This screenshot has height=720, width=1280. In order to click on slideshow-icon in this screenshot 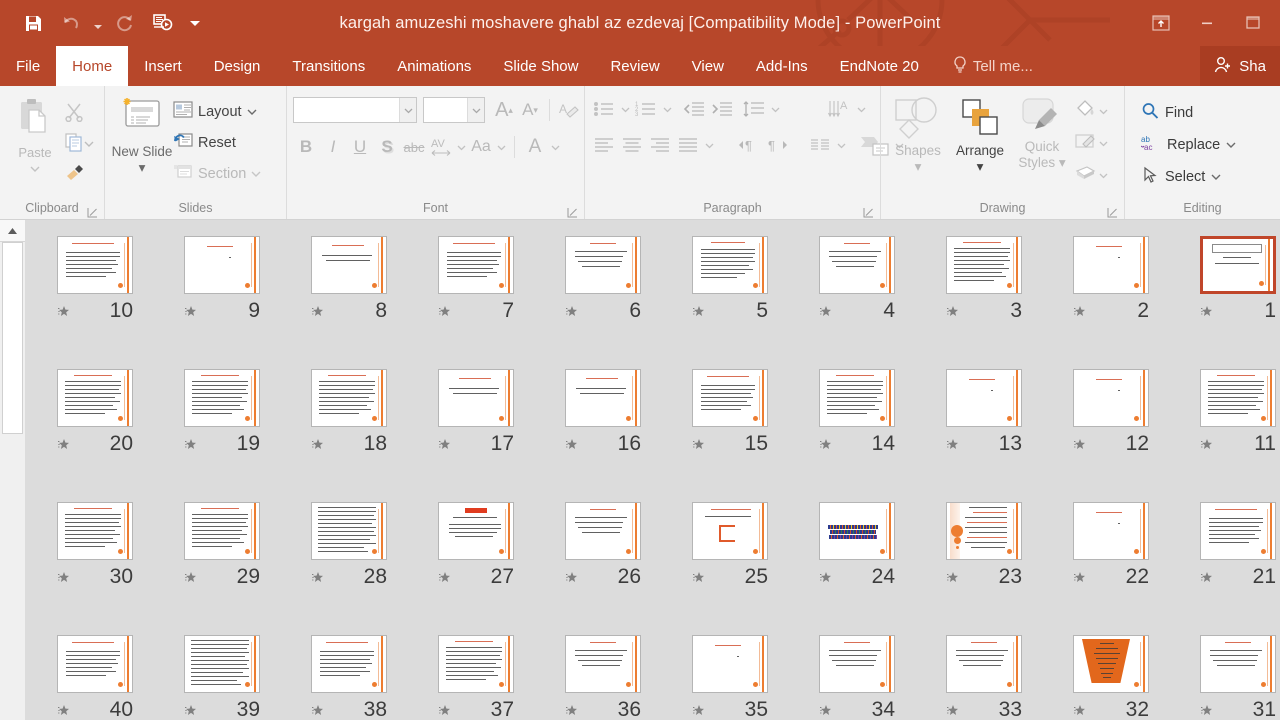, I will do `click(163, 23)`.